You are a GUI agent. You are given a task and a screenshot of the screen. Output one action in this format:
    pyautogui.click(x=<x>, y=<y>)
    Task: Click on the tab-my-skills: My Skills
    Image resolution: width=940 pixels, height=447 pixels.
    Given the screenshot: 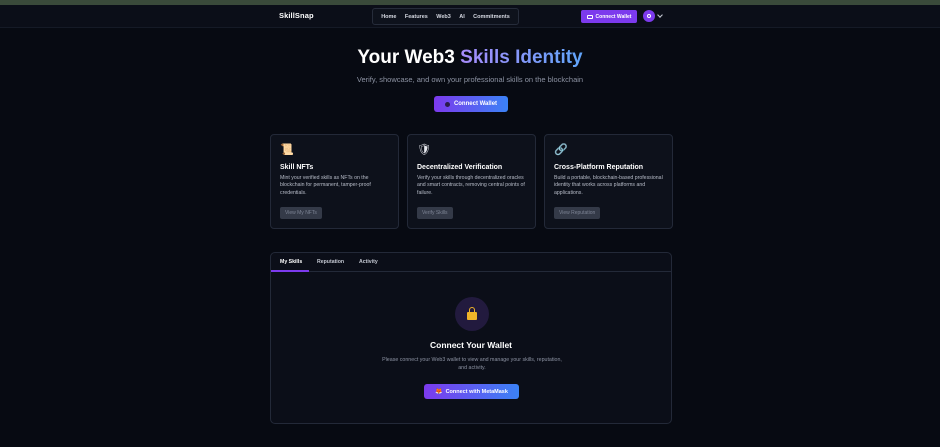 What is the action you would take?
    pyautogui.click(x=291, y=262)
    